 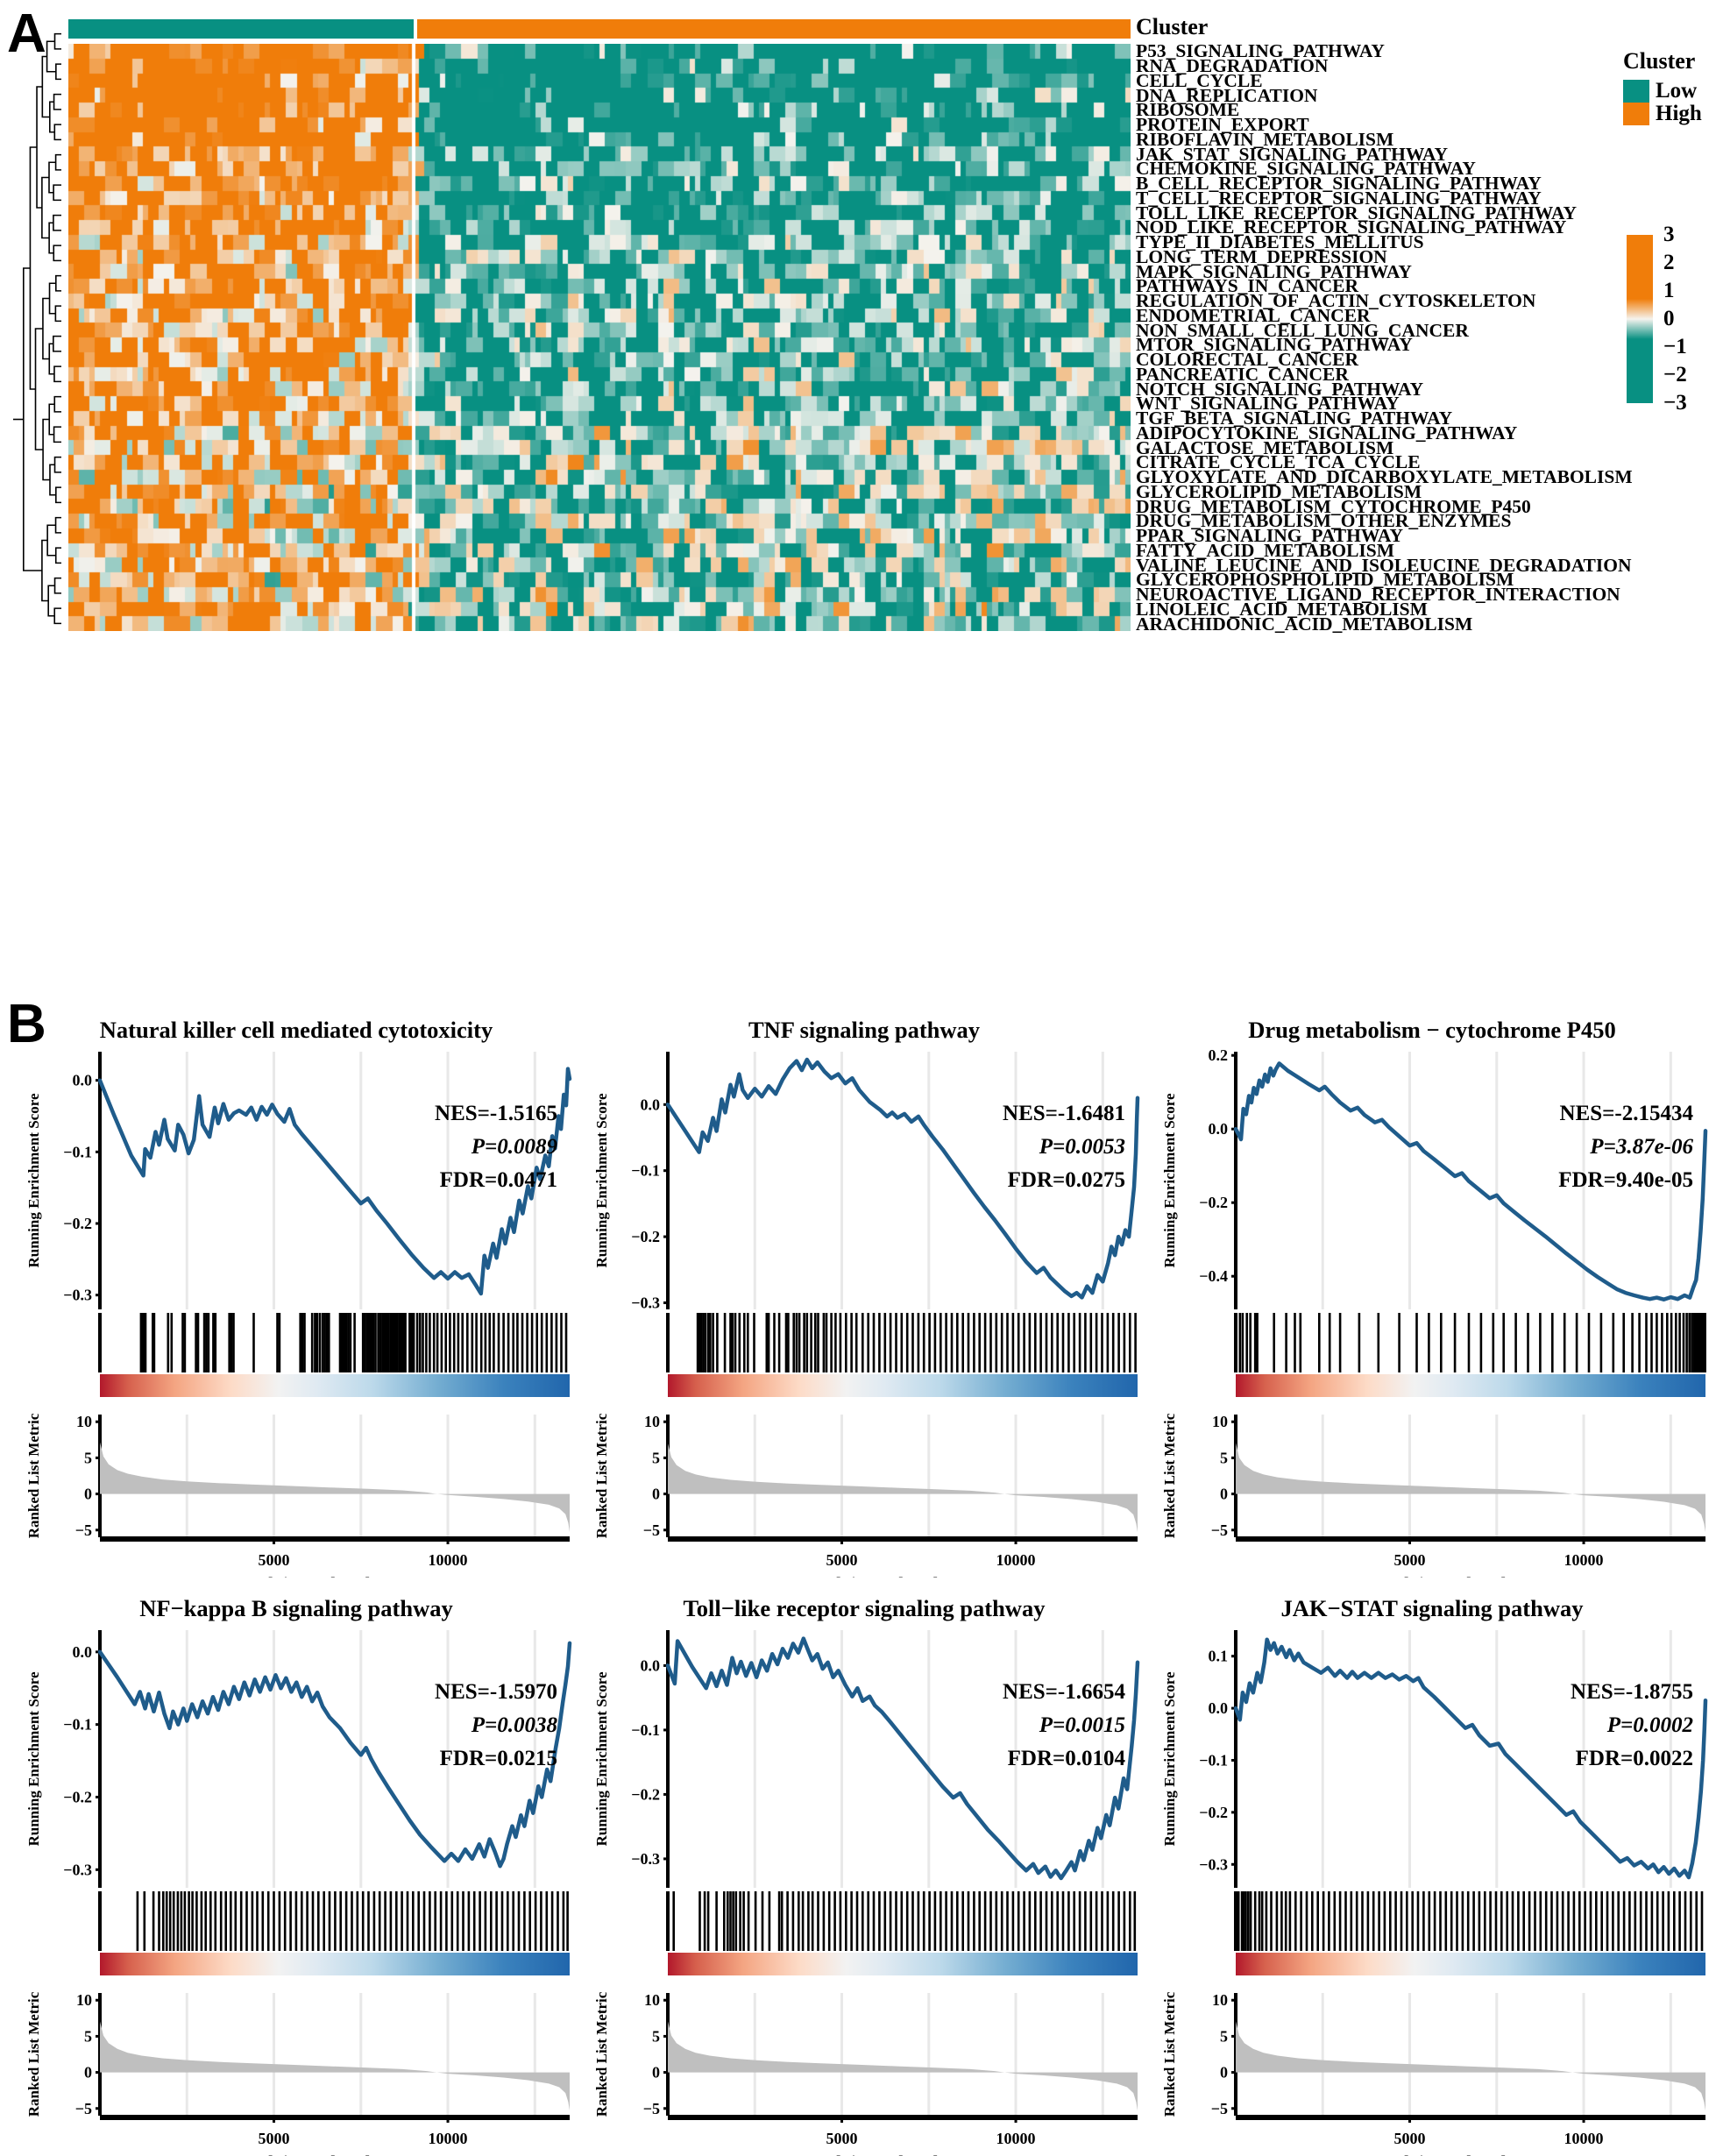 I want to click on svg-text: 0.1, so click(x=1219, y=1656).